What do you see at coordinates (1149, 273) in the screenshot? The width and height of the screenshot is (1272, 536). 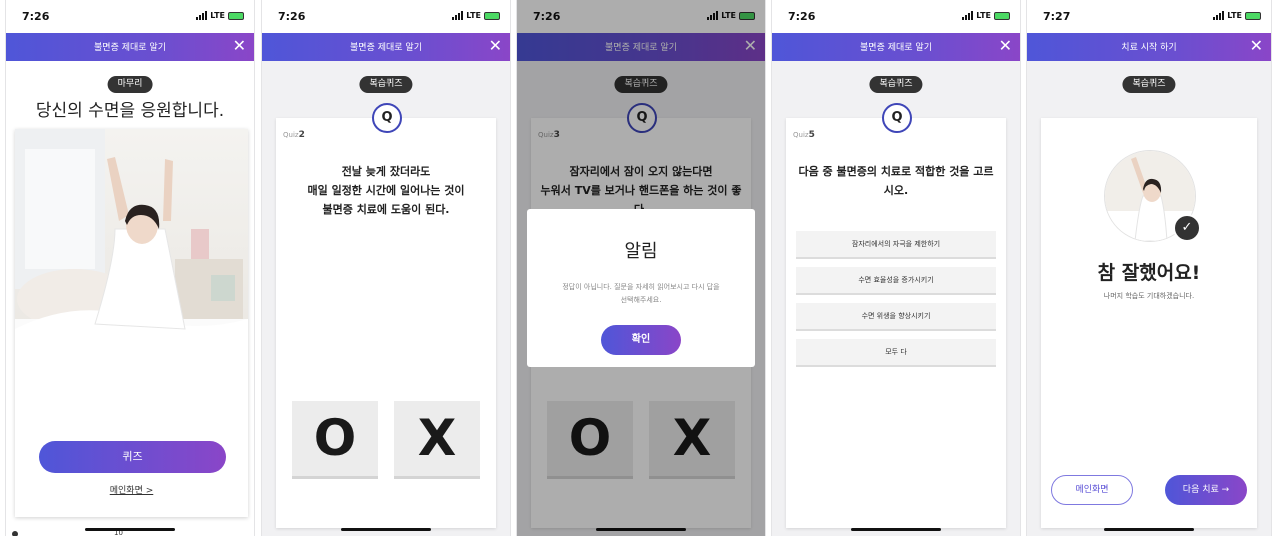 I see `result-title: 참 잘했어요!` at bounding box center [1149, 273].